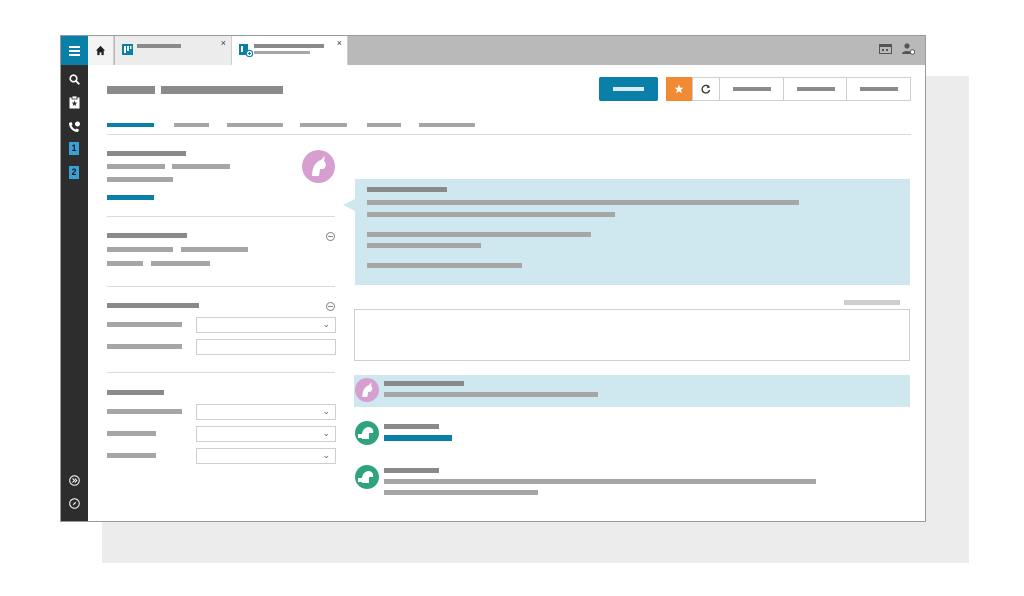 This screenshot has width=1024, height=596. Describe the element at coordinates (246, 50) in the screenshot. I see `case-icon` at that location.